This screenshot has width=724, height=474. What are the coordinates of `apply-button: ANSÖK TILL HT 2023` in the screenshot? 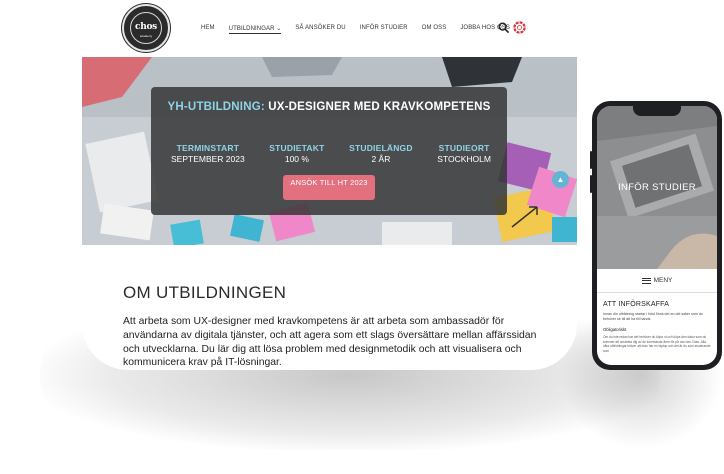 It's located at (329, 187).